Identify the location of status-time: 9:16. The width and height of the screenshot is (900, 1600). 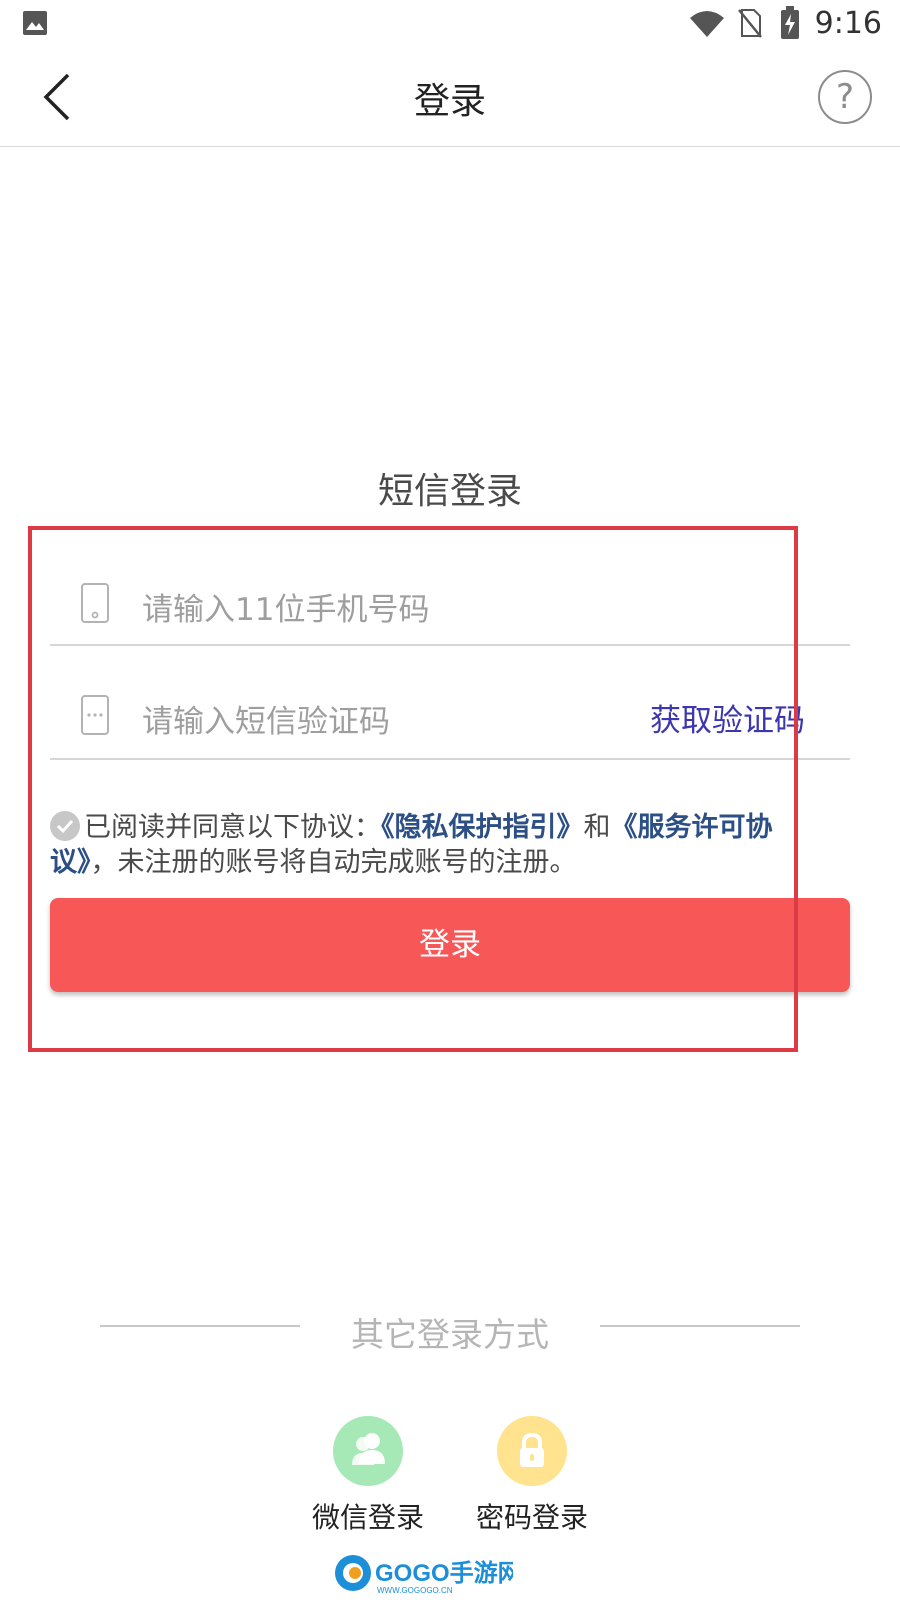
(848, 23).